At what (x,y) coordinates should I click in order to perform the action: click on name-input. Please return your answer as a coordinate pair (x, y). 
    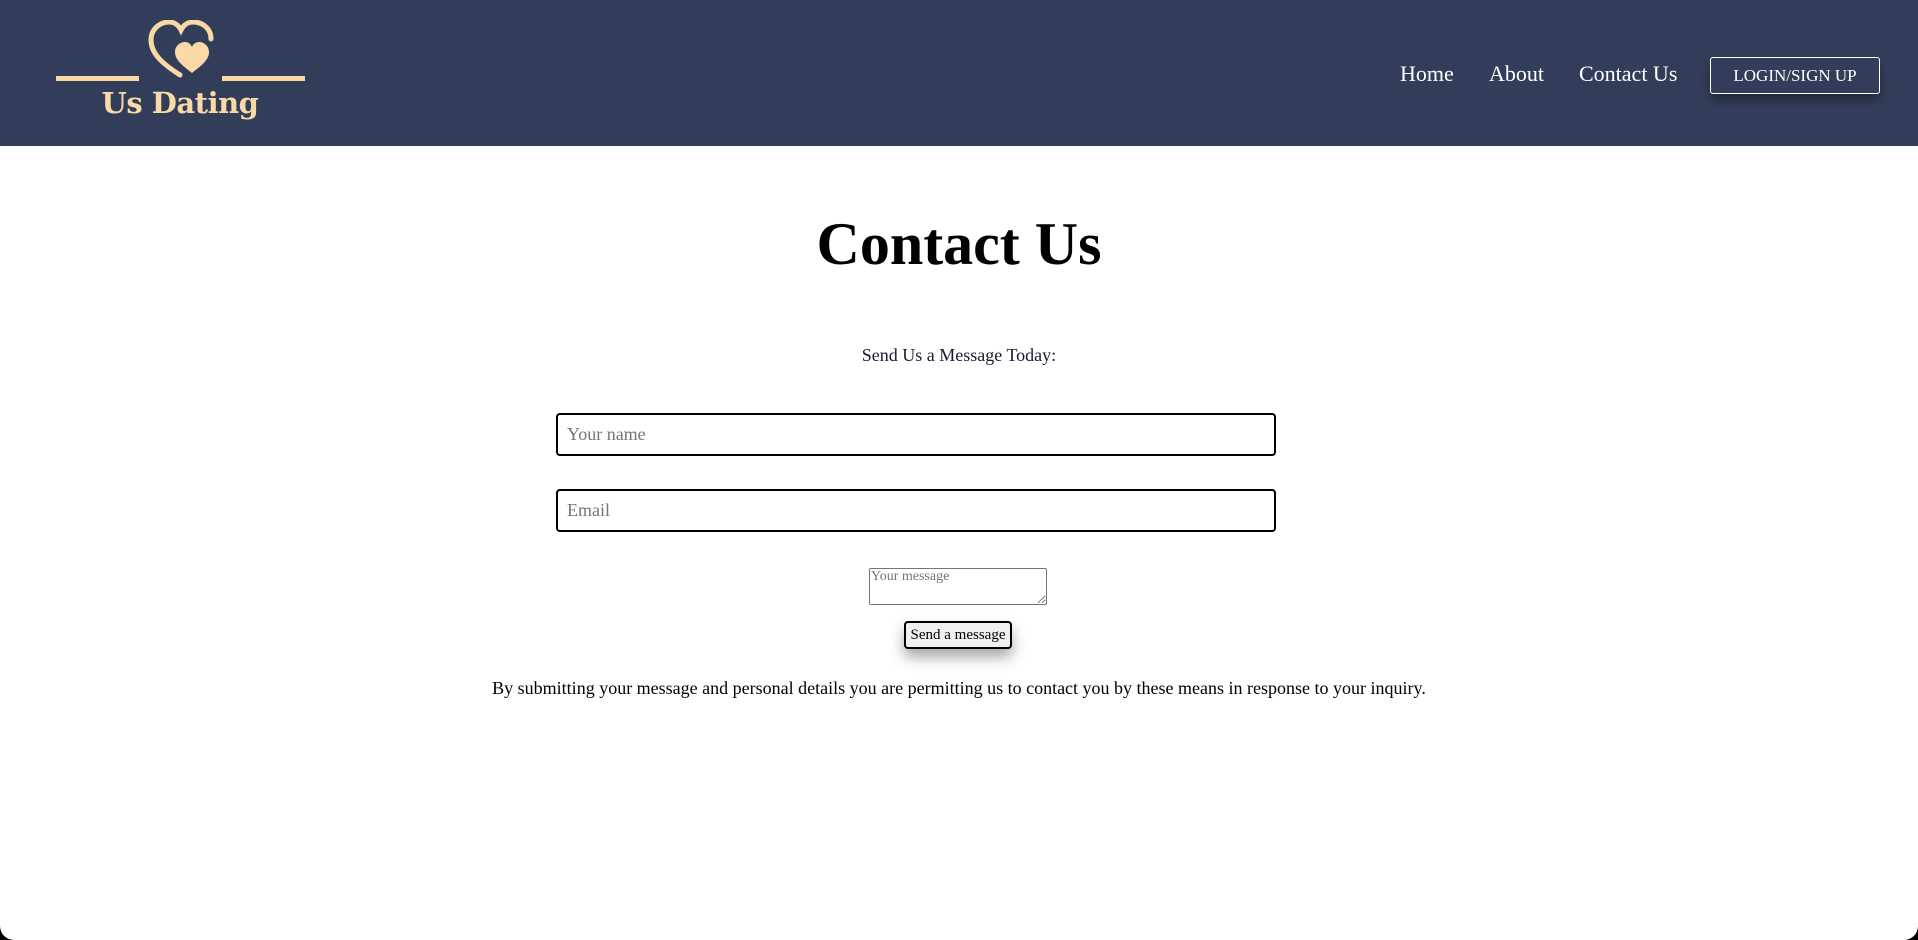
    Looking at the image, I should click on (916, 434).